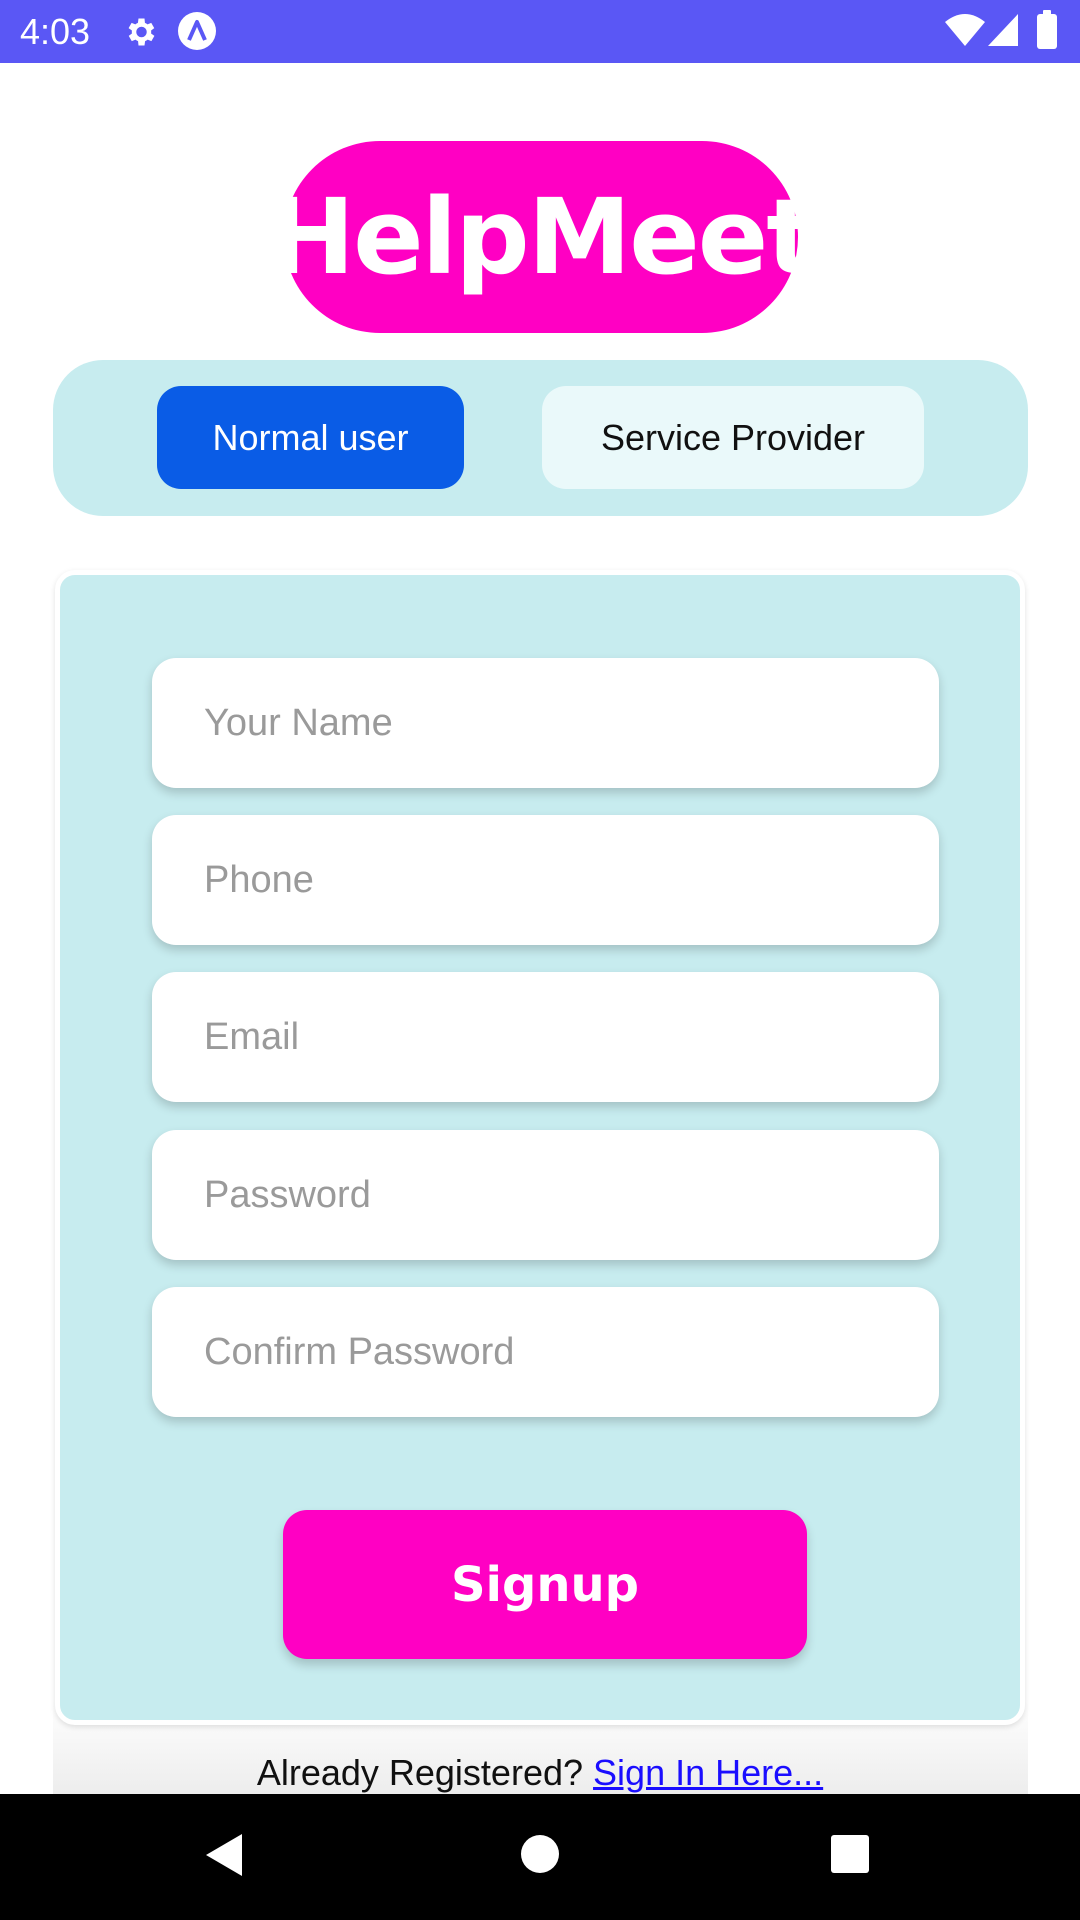 Image resolution: width=1080 pixels, height=1920 pixels. What do you see at coordinates (55, 31) in the screenshot?
I see `status-time: 4:03` at bounding box center [55, 31].